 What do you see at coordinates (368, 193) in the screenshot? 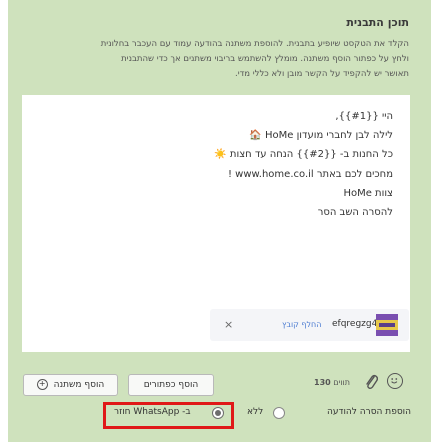
I see `message-line: צוות HoMe` at bounding box center [368, 193].